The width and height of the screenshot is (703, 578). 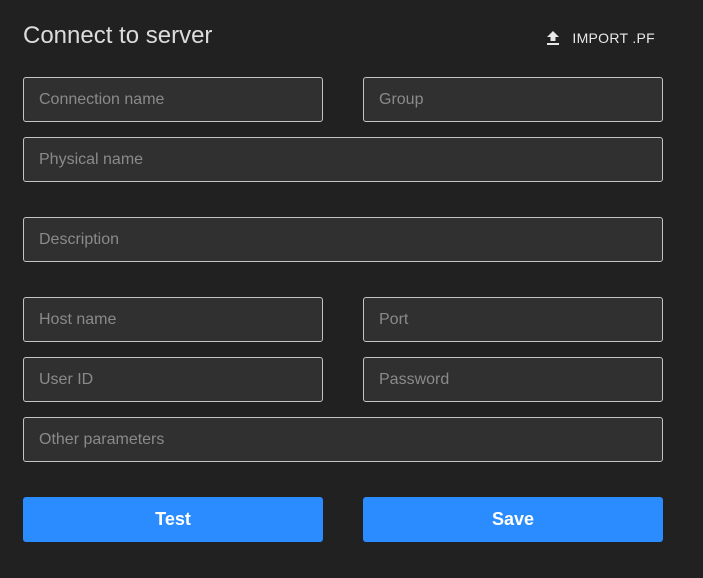 What do you see at coordinates (513, 99) in the screenshot?
I see `group-input` at bounding box center [513, 99].